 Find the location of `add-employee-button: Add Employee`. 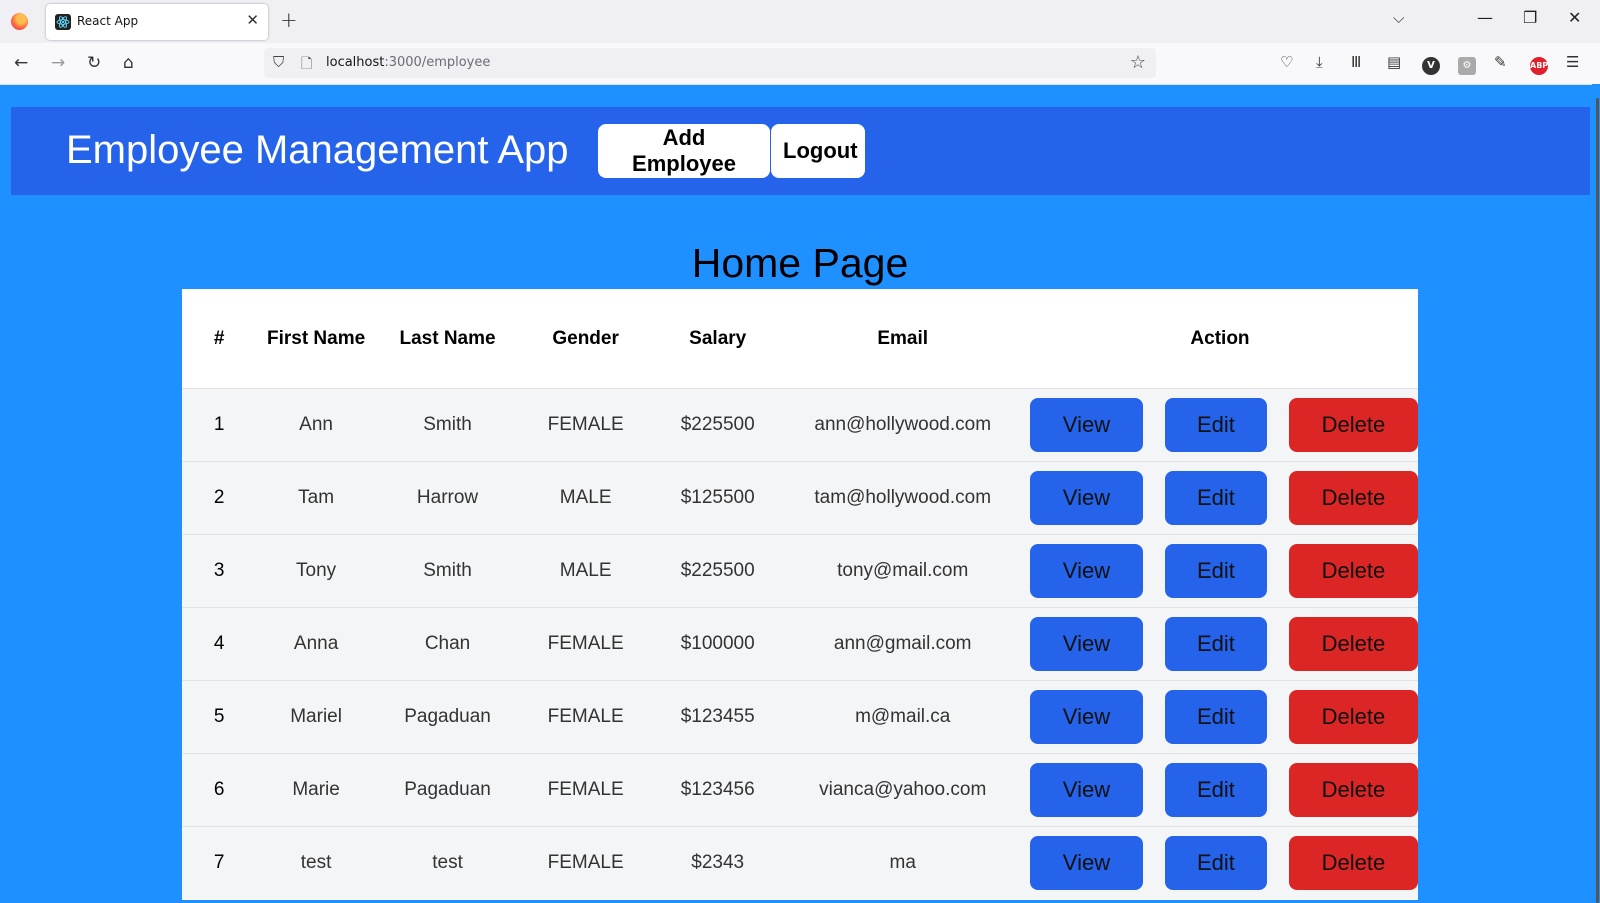

add-employee-button: Add Employee is located at coordinates (684, 151).